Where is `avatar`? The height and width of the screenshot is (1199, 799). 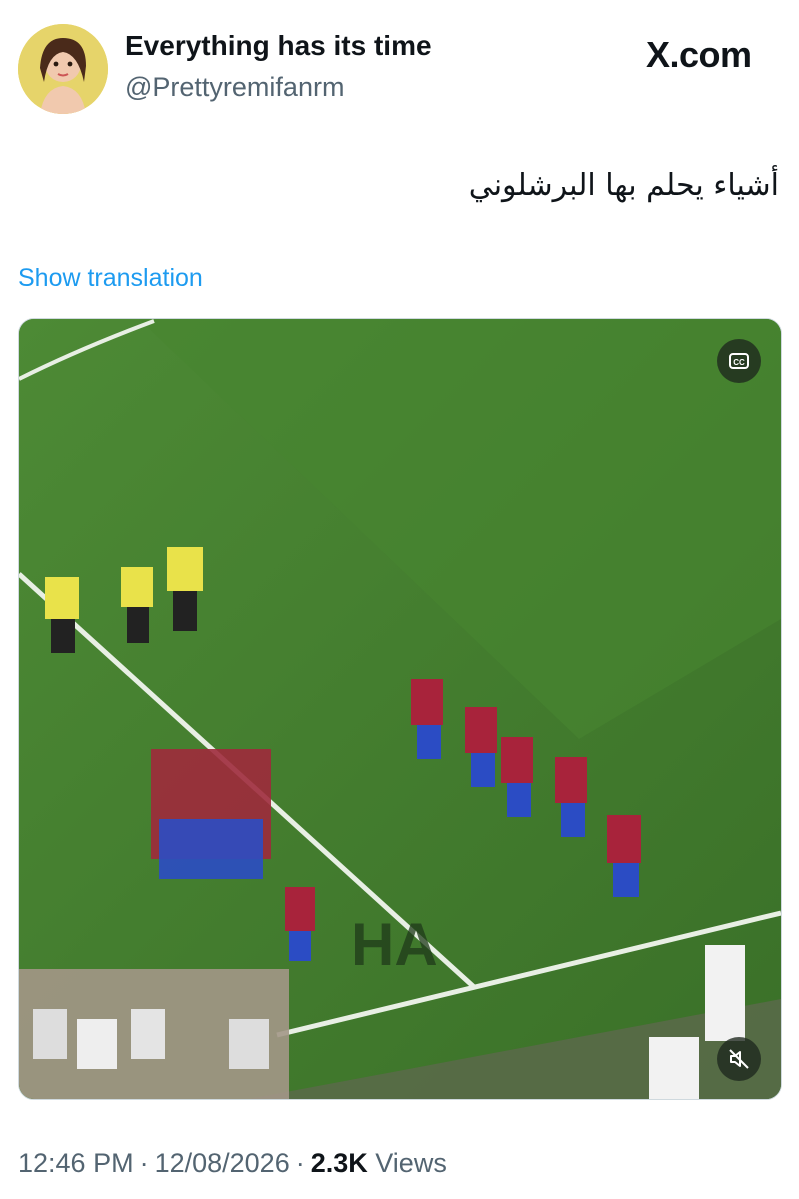 avatar is located at coordinates (63, 69).